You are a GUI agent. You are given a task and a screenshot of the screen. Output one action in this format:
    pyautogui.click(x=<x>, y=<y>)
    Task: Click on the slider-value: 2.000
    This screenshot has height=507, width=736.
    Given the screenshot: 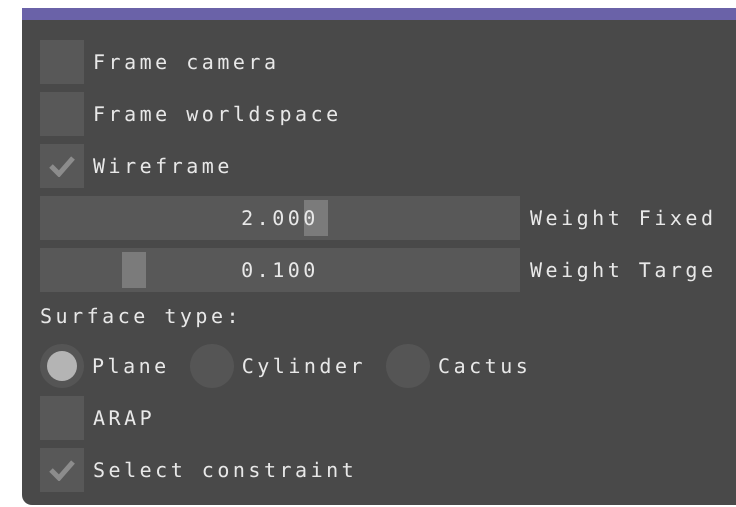 What is the action you would take?
    pyautogui.click(x=280, y=218)
    